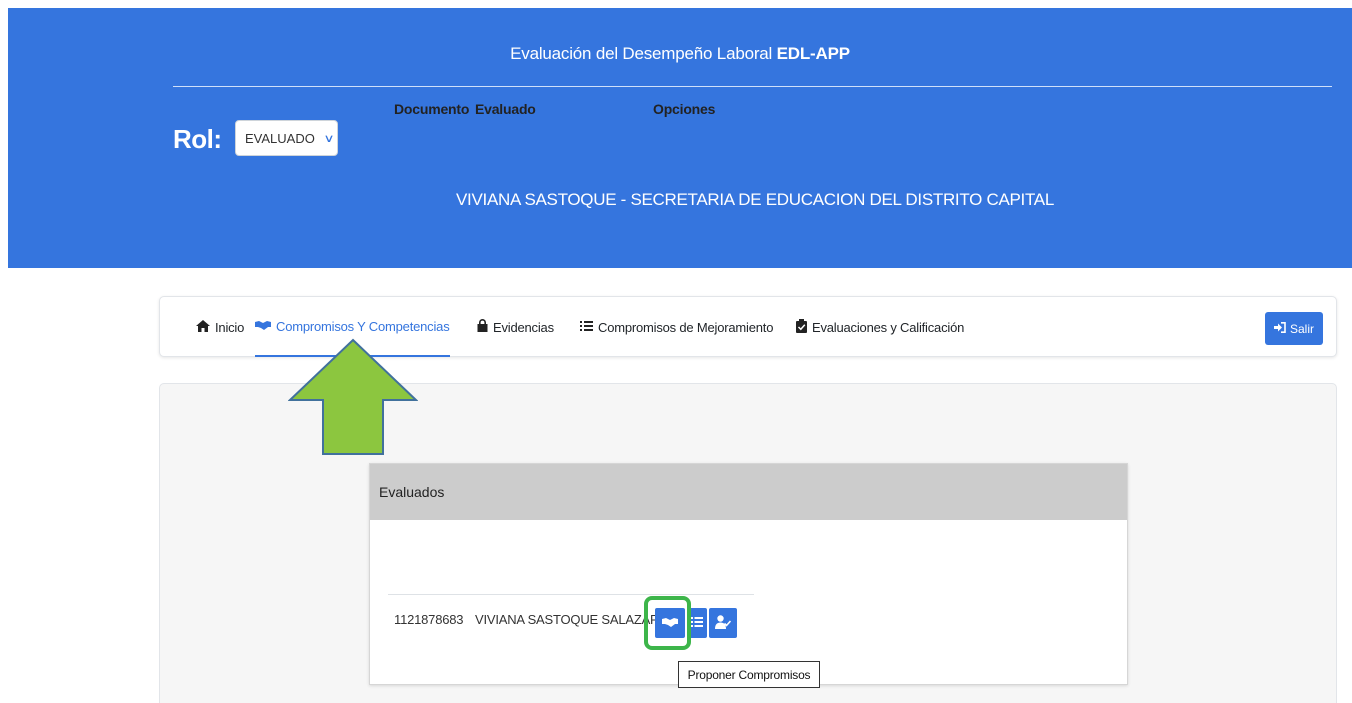 Image resolution: width=1352 pixels, height=703 pixels. Describe the element at coordinates (429, 619) in the screenshot. I see `cell-documento: 1121878683` at that location.